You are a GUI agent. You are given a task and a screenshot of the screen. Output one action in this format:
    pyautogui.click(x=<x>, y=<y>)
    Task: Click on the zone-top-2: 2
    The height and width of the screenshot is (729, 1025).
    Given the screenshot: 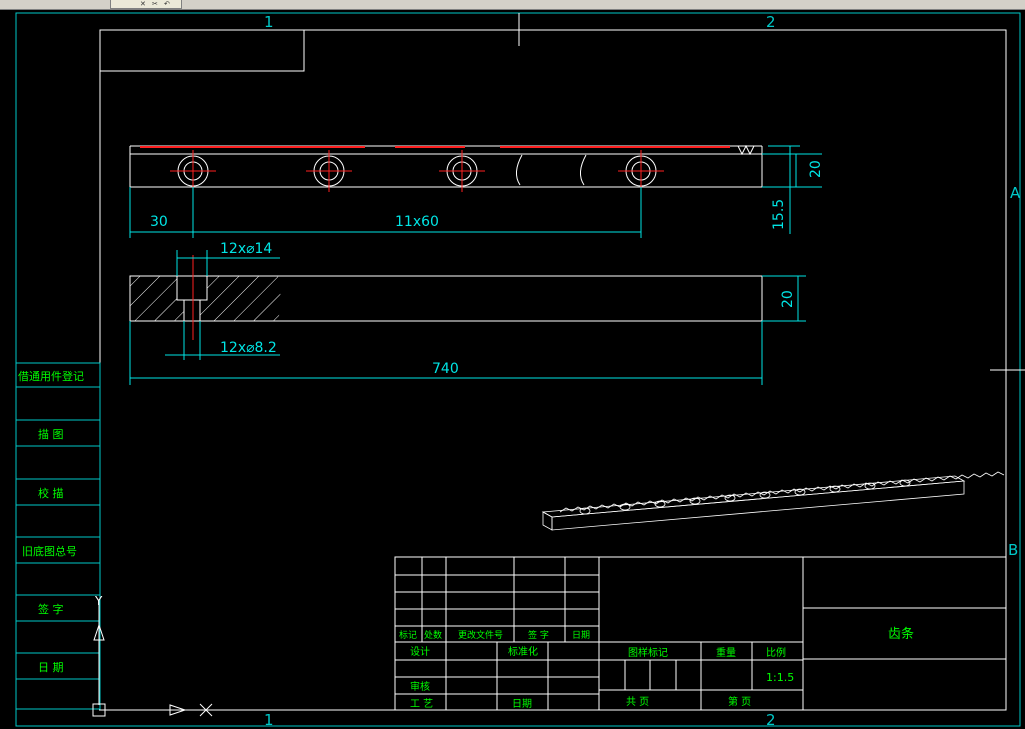 What is the action you would take?
    pyautogui.click(x=771, y=22)
    